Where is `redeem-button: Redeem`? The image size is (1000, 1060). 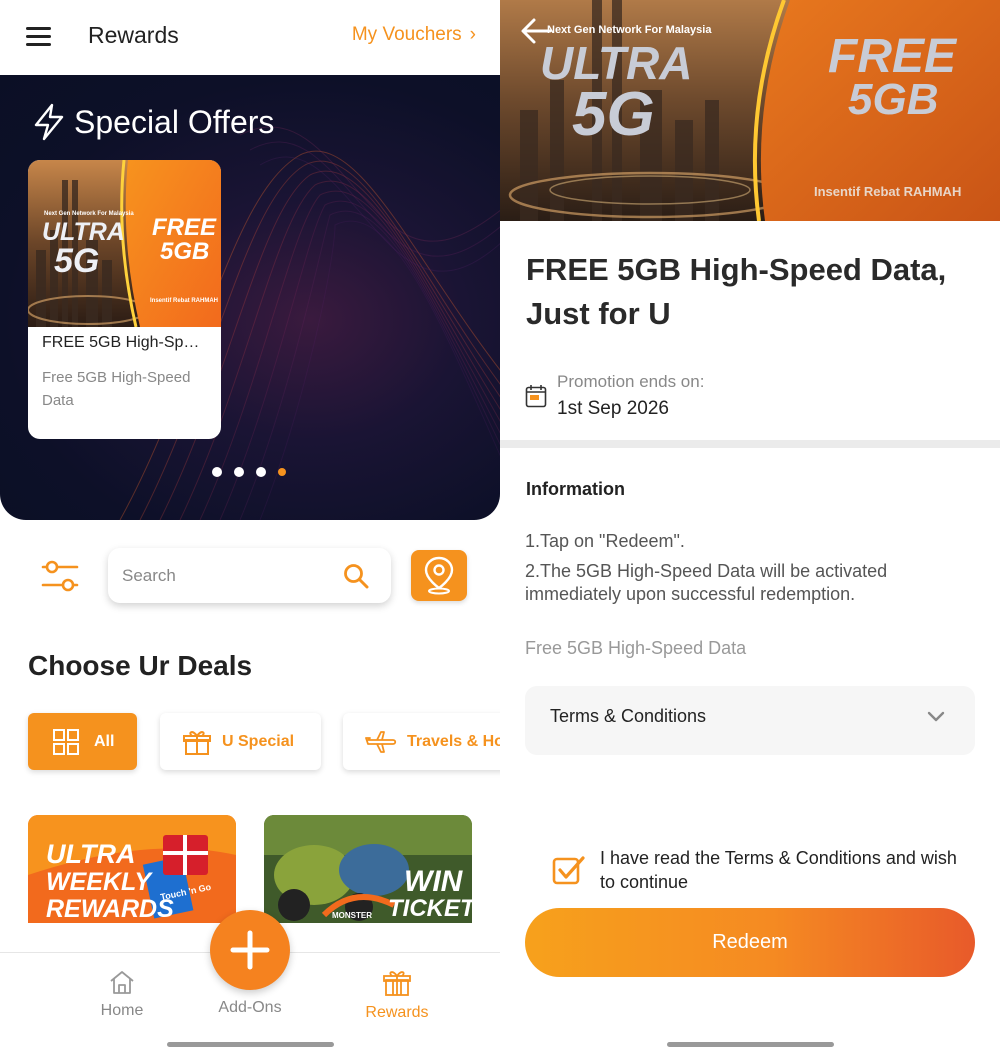 redeem-button: Redeem is located at coordinates (750, 942).